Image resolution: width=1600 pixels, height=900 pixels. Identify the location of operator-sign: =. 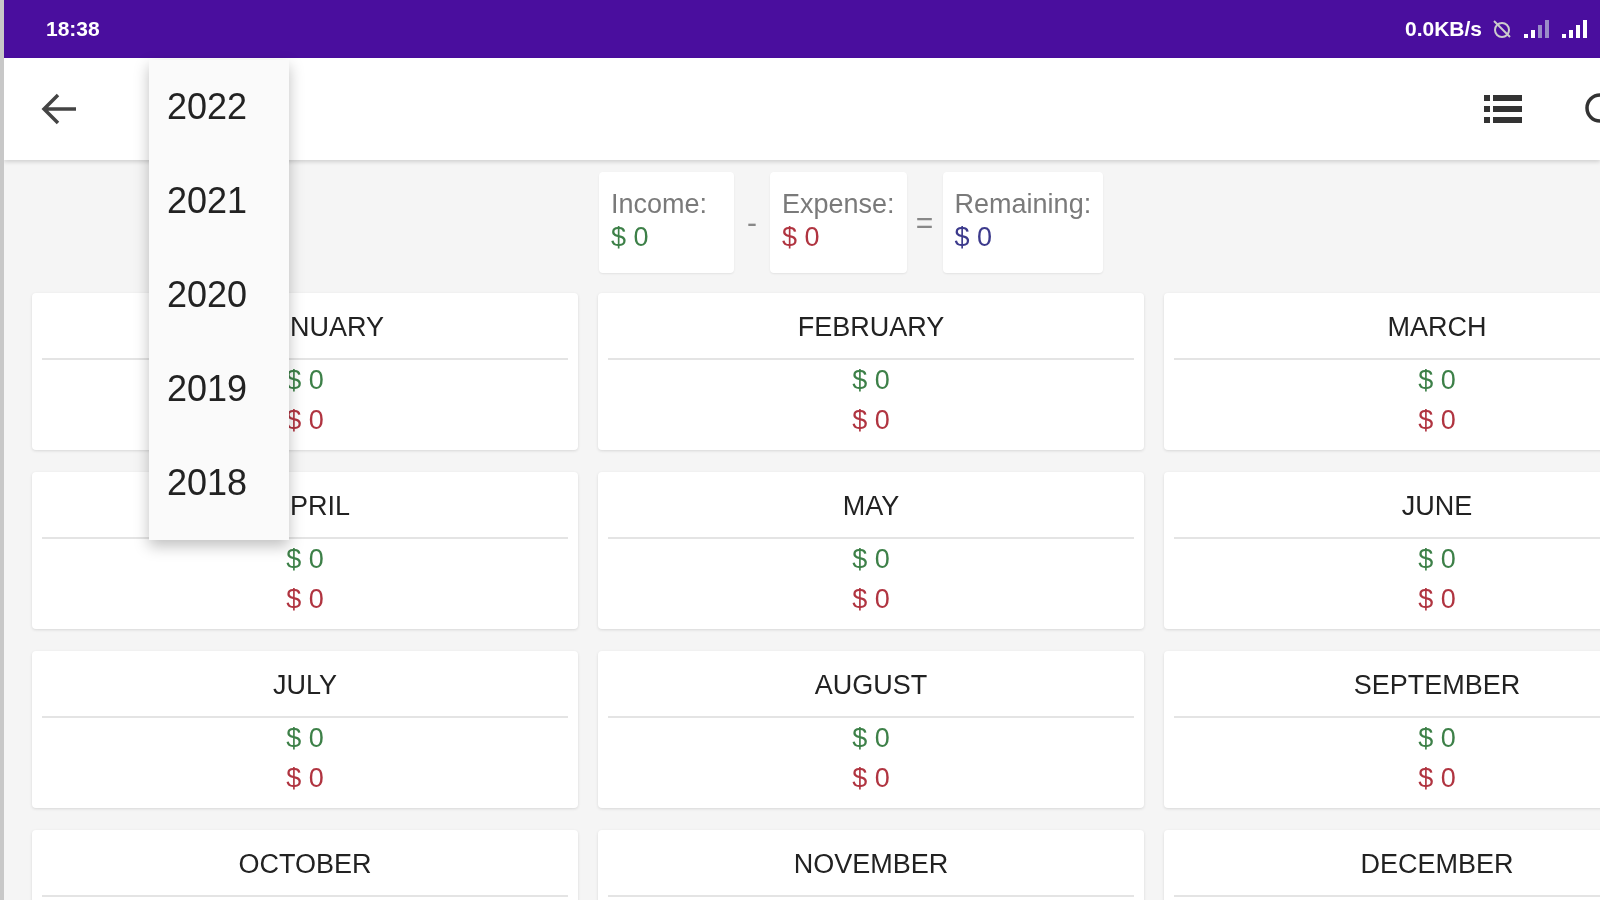
(924, 223).